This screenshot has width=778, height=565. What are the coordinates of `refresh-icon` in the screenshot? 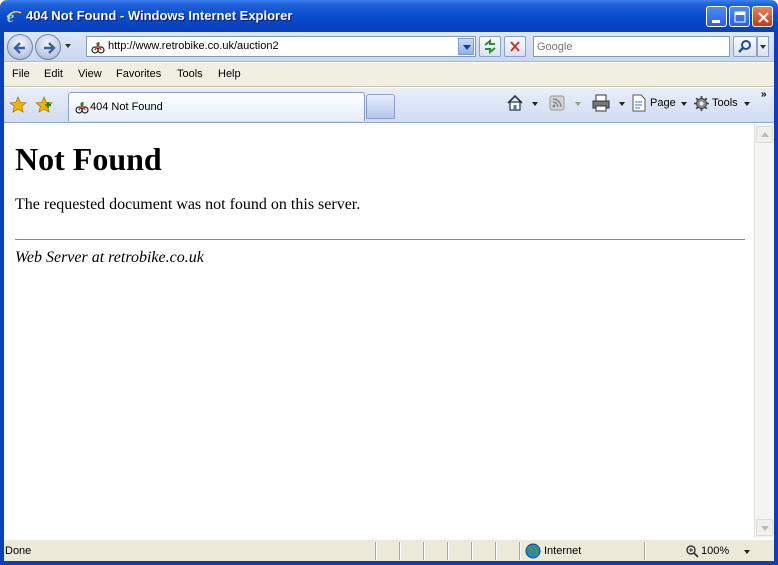 It's located at (490, 46).